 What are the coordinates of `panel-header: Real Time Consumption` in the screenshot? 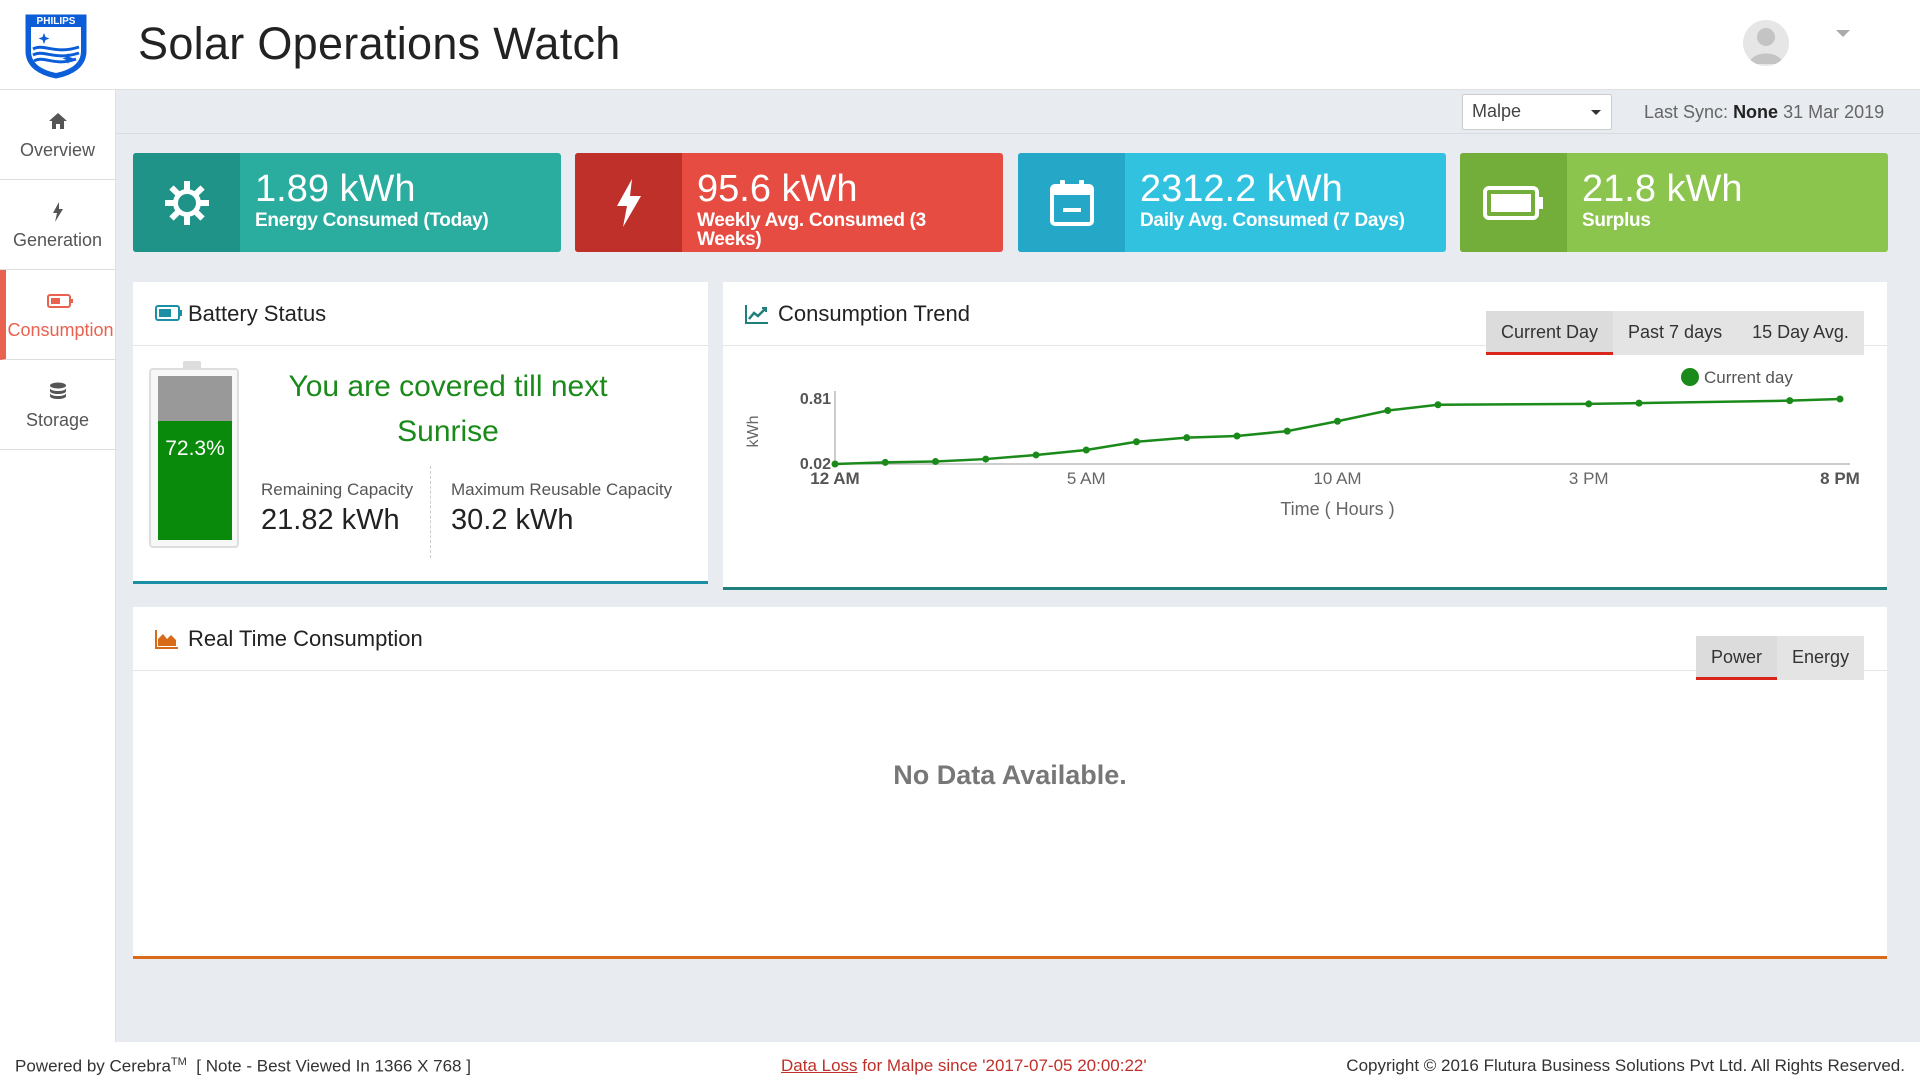 It's located at (1010, 639).